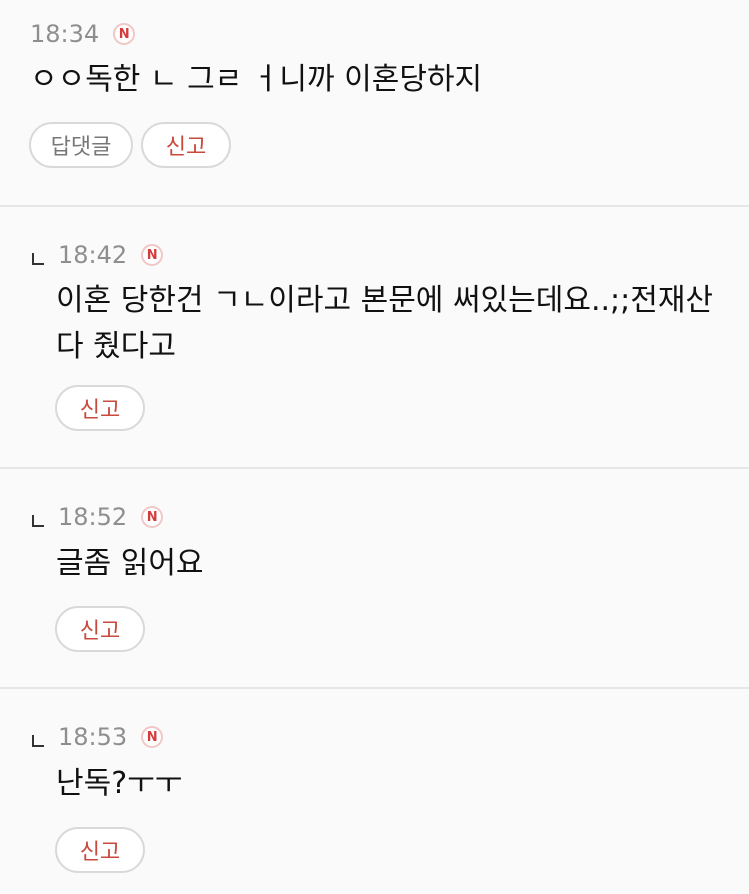  I want to click on comment-text: 글좀 읽어요, so click(130, 563).